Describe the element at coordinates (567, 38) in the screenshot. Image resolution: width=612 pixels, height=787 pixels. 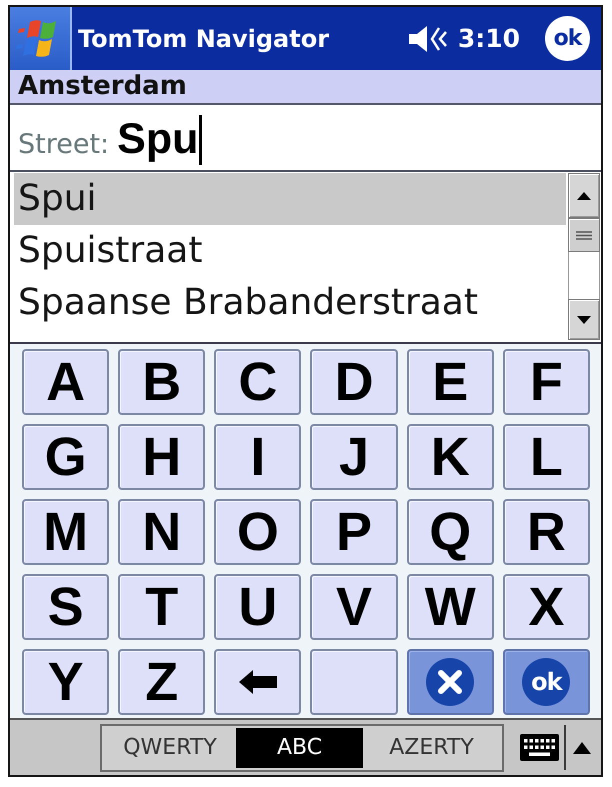
I see `ok-button: ok` at that location.